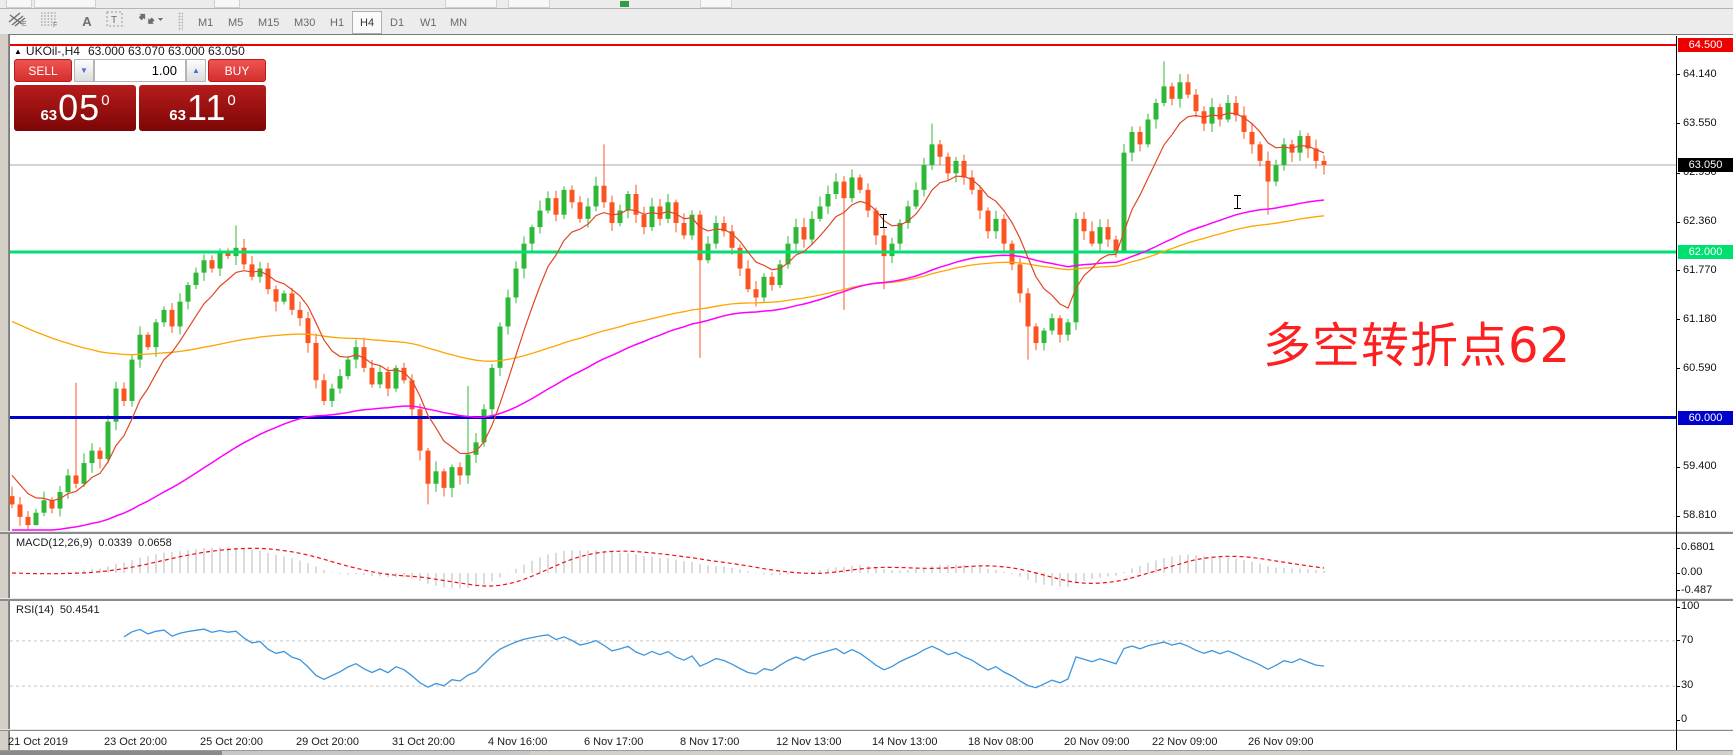 This screenshot has width=1733, height=755. Describe the element at coordinates (1001, 742) in the screenshot. I see `time-axis-label: 18 Nov 08:00` at that location.